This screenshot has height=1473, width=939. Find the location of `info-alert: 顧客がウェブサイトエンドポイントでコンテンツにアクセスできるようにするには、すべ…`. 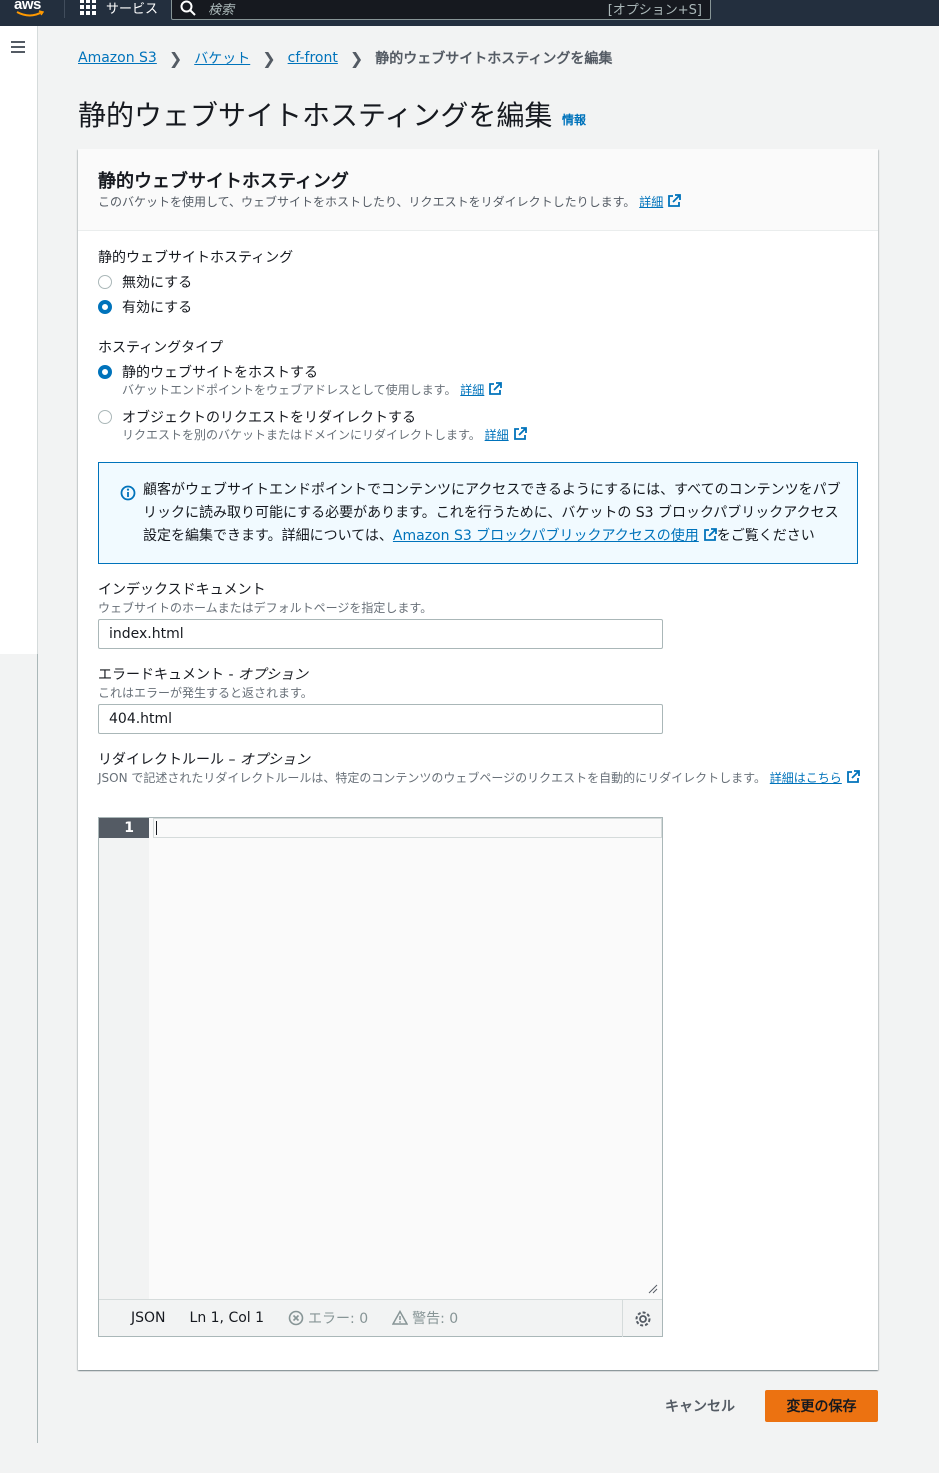

info-alert: 顧客がウェブサイトエンドポイントでコンテンツにアクセスできるようにするには、すべ… is located at coordinates (478, 513).